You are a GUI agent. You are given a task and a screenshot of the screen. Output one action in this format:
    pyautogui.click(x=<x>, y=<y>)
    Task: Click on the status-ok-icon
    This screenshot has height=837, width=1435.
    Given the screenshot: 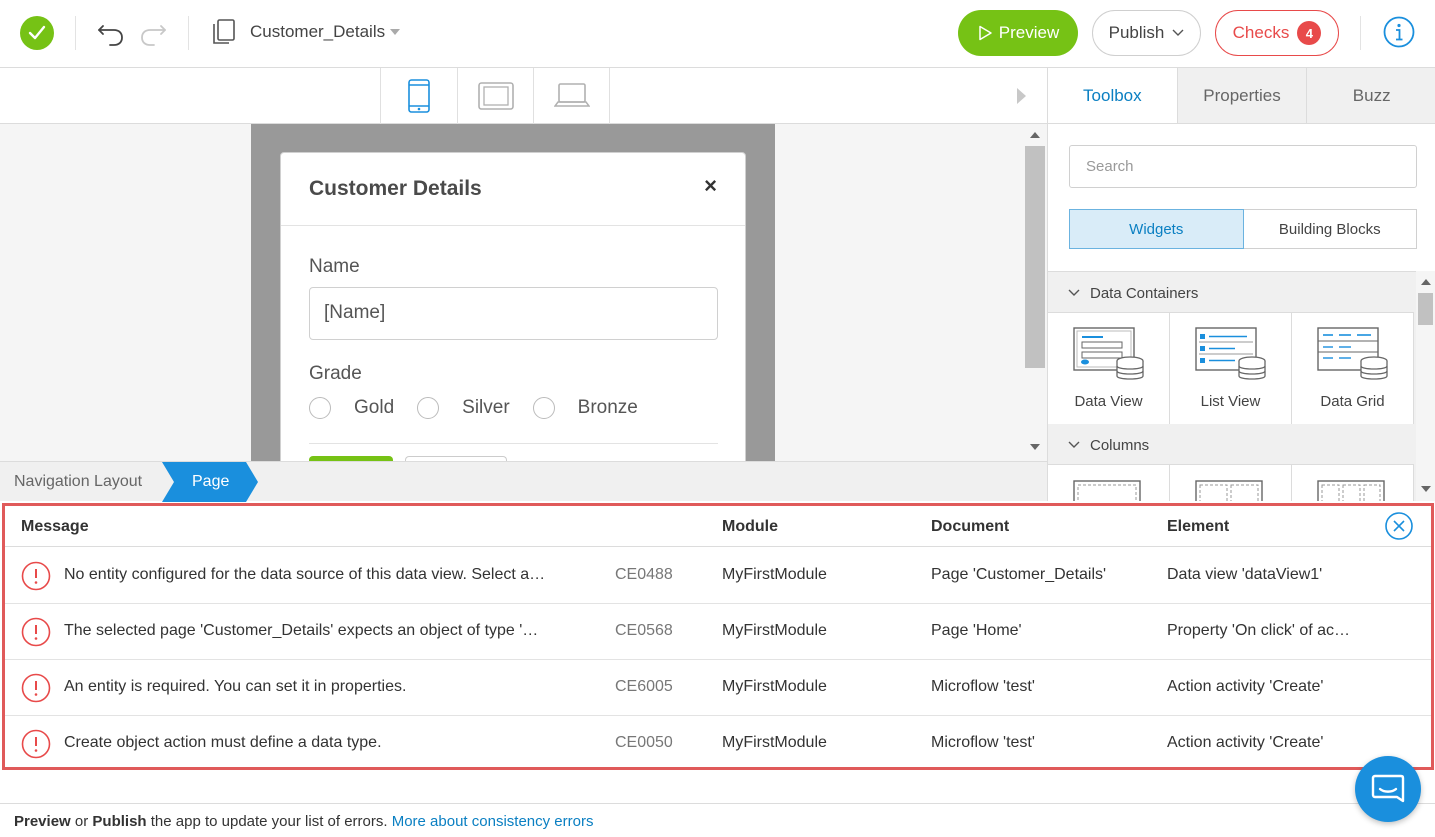 What is the action you would take?
    pyautogui.click(x=37, y=33)
    